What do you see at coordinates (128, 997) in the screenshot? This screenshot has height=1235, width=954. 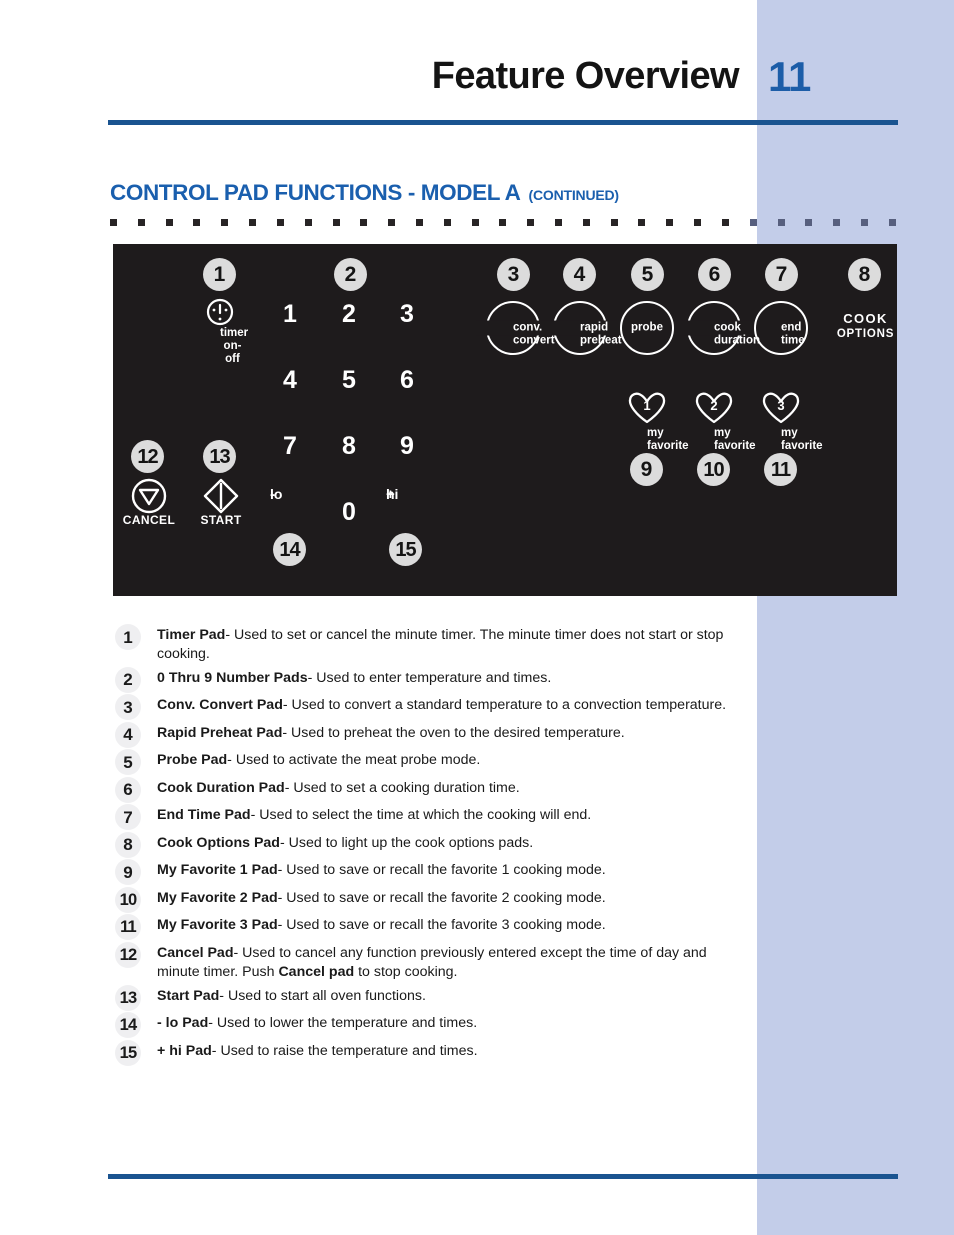 I see `list-item-number-badge: 13` at bounding box center [128, 997].